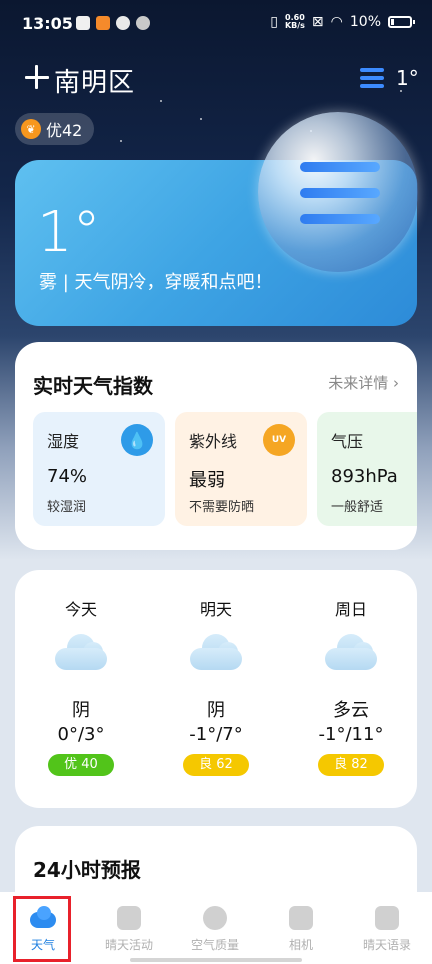 The height and width of the screenshot is (964, 432). I want to click on status-time: 13:05, so click(47, 23).